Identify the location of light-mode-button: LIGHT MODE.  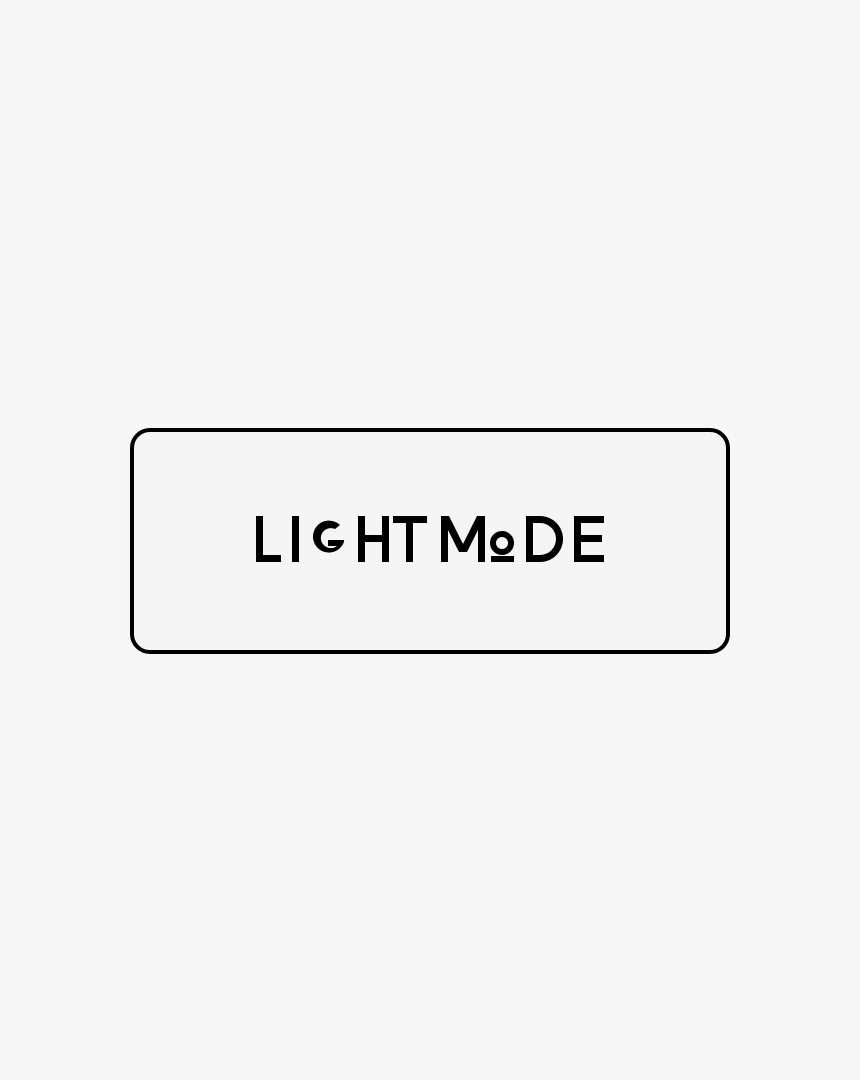
(430, 541).